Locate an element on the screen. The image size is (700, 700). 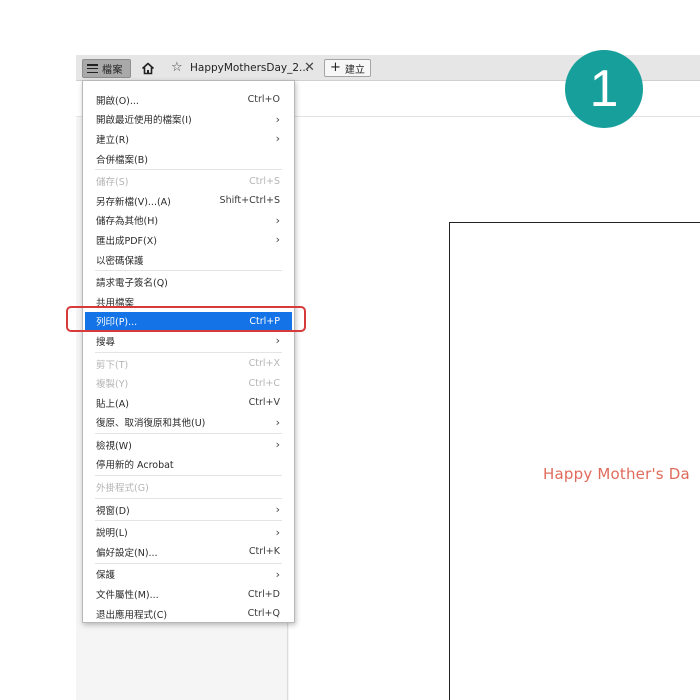
home-icon is located at coordinates (148, 68).